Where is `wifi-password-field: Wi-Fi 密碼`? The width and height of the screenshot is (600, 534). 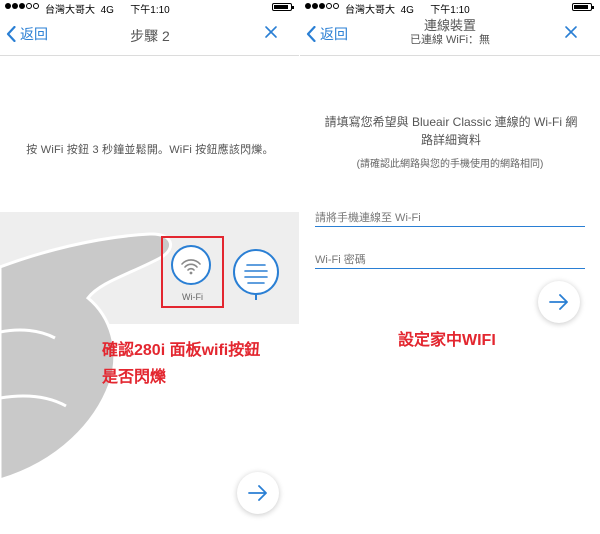
wifi-password-field: Wi-Fi 密碼 is located at coordinates (450, 259).